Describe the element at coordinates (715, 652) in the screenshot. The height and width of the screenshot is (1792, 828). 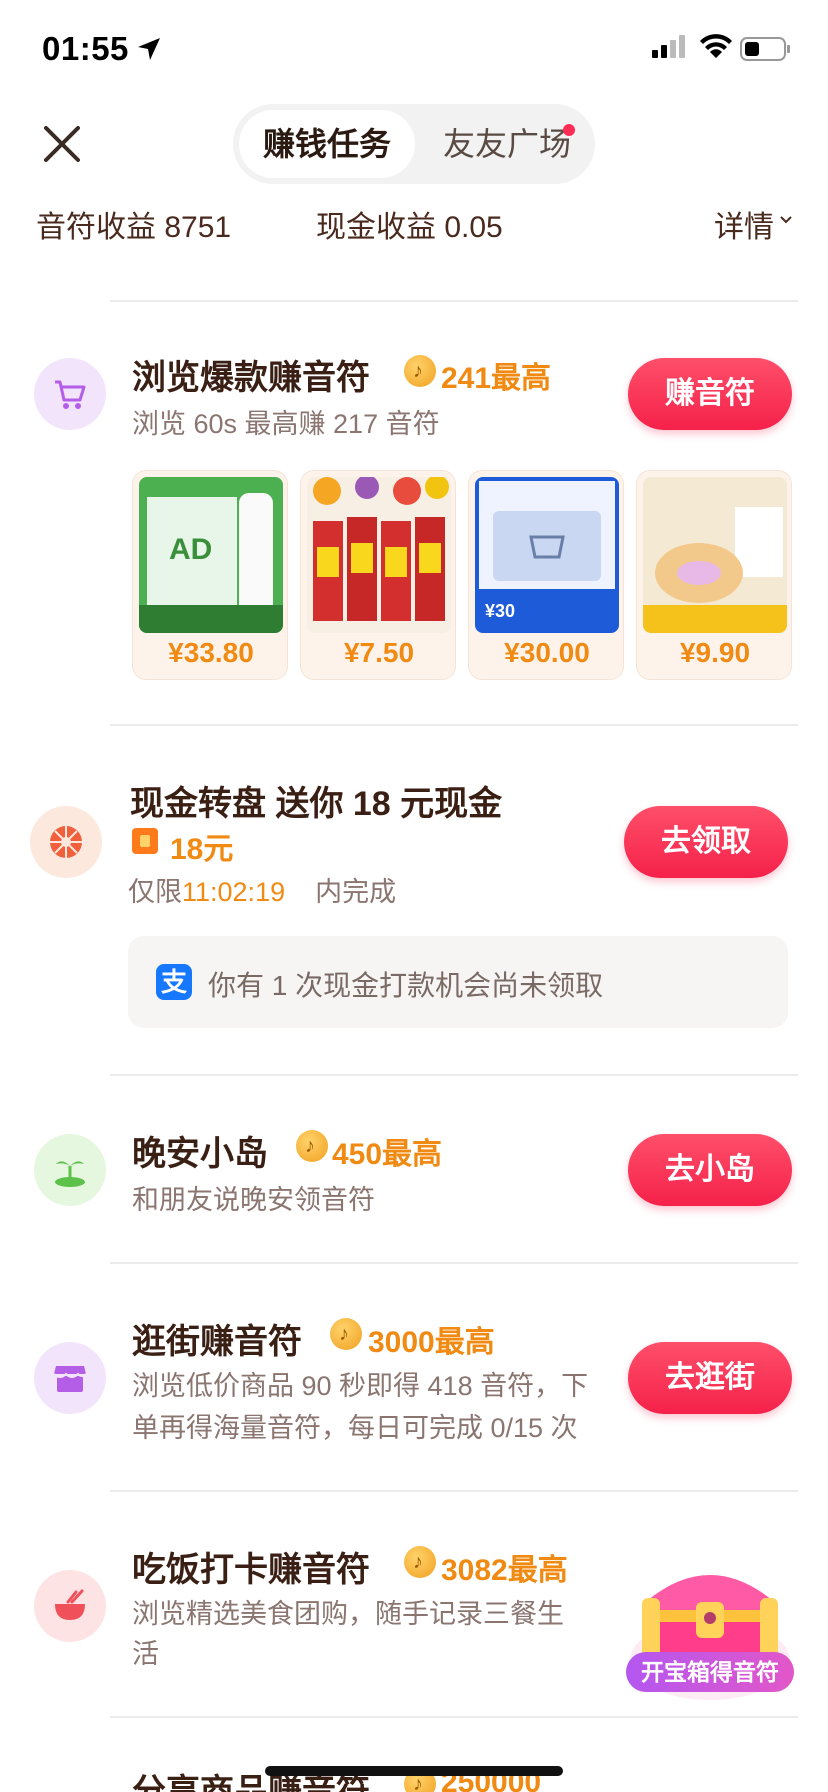
I see `product-price: ¥9.90` at that location.